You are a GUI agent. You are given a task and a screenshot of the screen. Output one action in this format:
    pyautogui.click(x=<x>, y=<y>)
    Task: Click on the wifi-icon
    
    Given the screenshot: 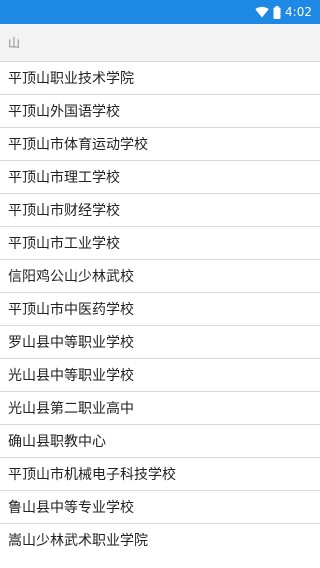 What is the action you would take?
    pyautogui.click(x=262, y=12)
    